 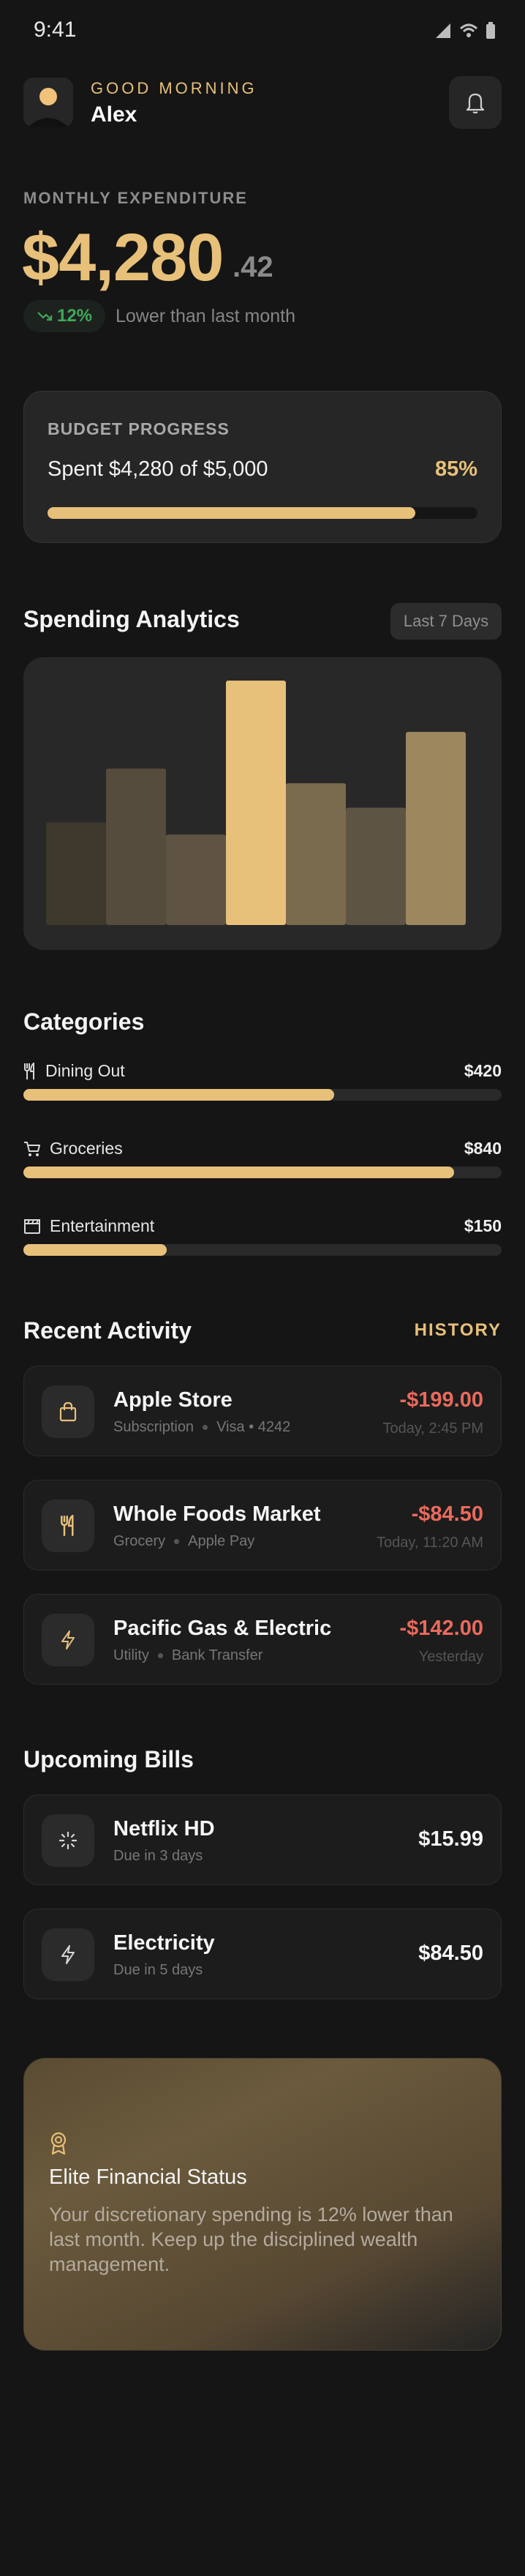 What do you see at coordinates (432, 1428) in the screenshot?
I see `transaction-time: Today, 2:45 PM` at bounding box center [432, 1428].